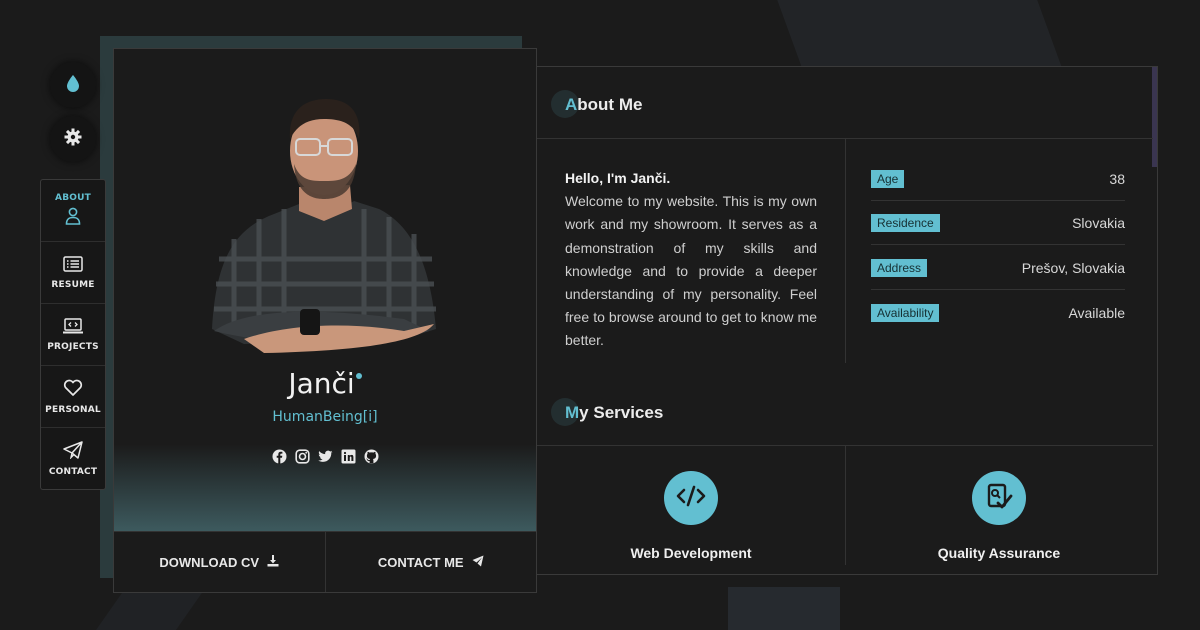  I want to click on info-label: Age, so click(888, 178).